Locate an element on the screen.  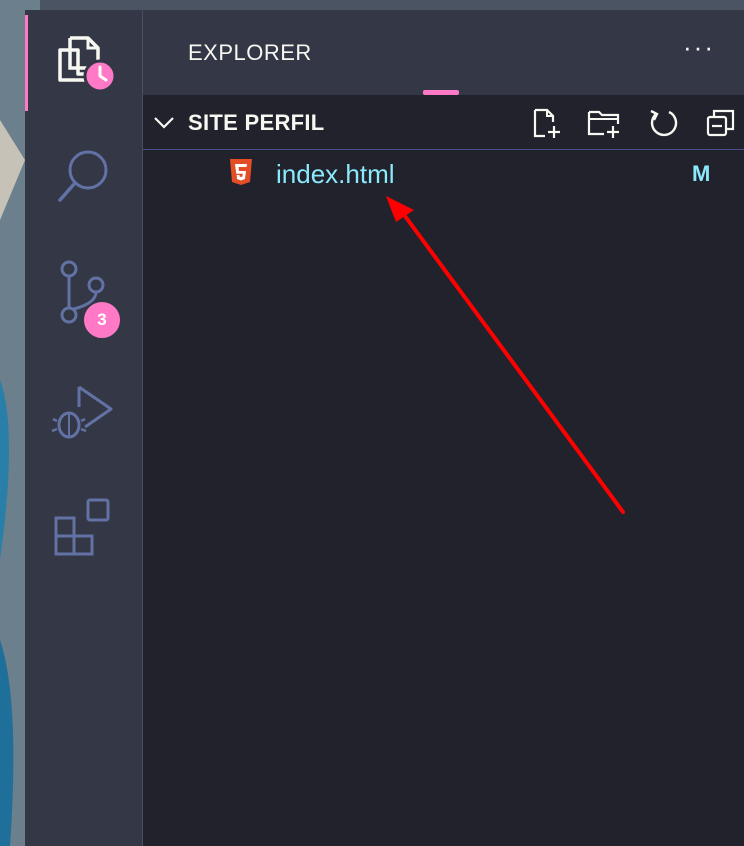
html5-icon is located at coordinates (241, 174).